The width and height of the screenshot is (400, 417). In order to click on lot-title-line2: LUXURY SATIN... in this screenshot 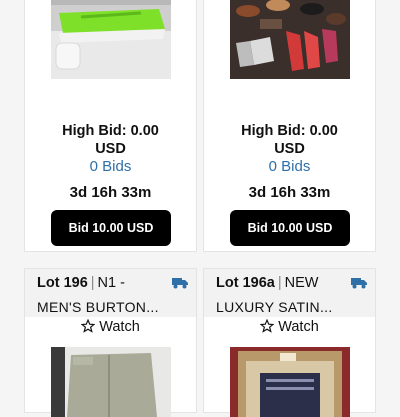, I will do `click(274, 307)`.